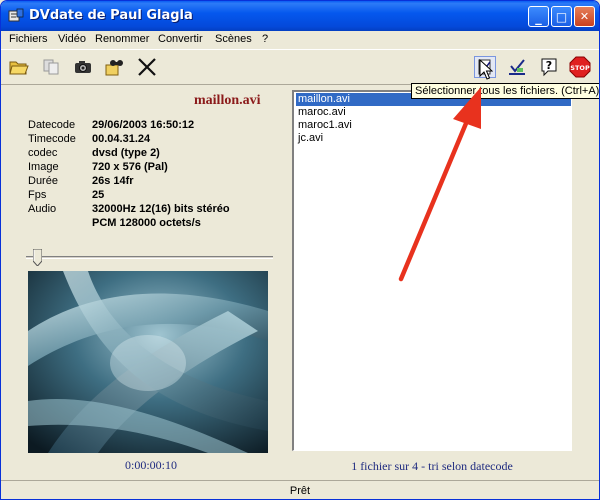  What do you see at coordinates (43, 181) in the screenshot?
I see `info-label: Durée` at bounding box center [43, 181].